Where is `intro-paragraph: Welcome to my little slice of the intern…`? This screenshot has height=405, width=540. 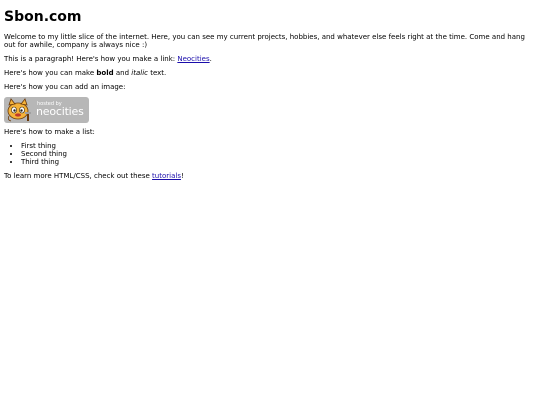 intro-paragraph: Welcome to my little slice of the intern… is located at coordinates (264, 41).